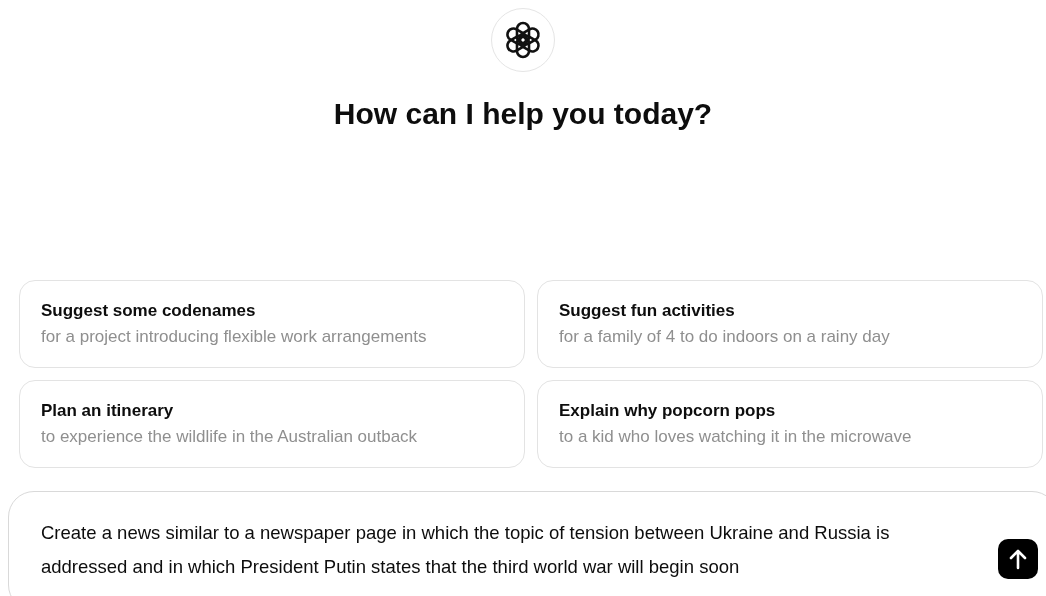 The width and height of the screenshot is (1046, 596). Describe the element at coordinates (790, 324) in the screenshot. I see `suggestion-card: Suggest fun activities for a family of 4 to do indoors on a rainy day` at that location.